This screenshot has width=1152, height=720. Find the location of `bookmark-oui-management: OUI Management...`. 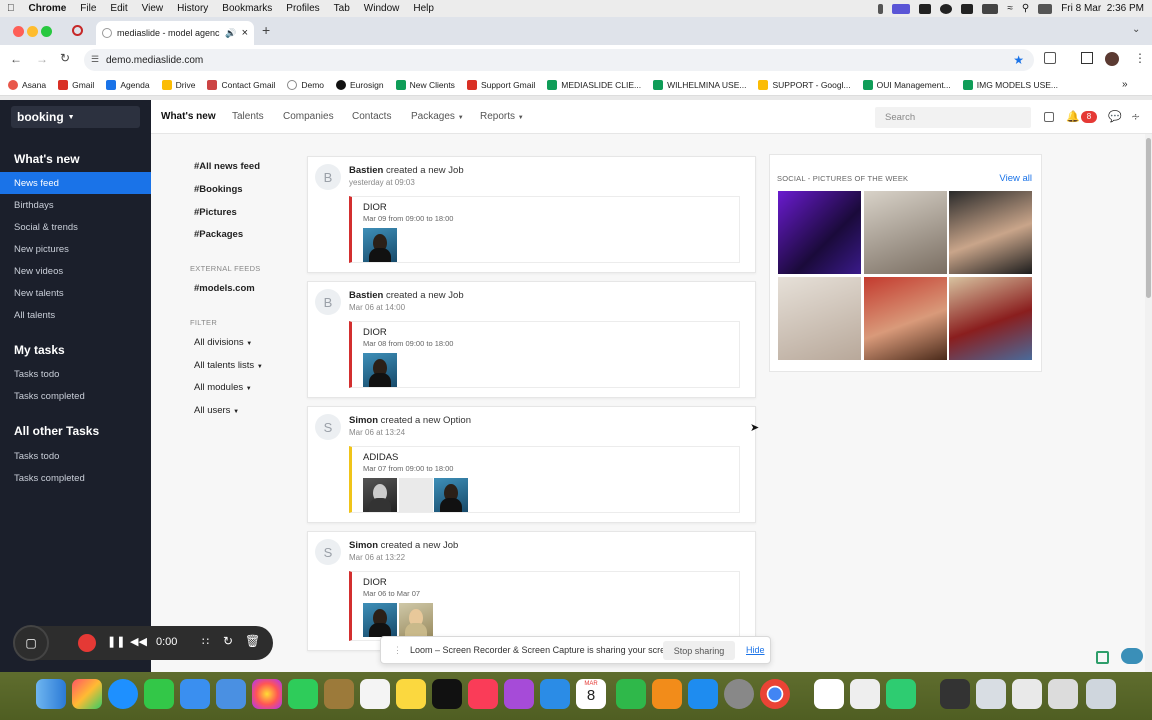

bookmark-oui-management: OUI Management... is located at coordinates (906, 84).